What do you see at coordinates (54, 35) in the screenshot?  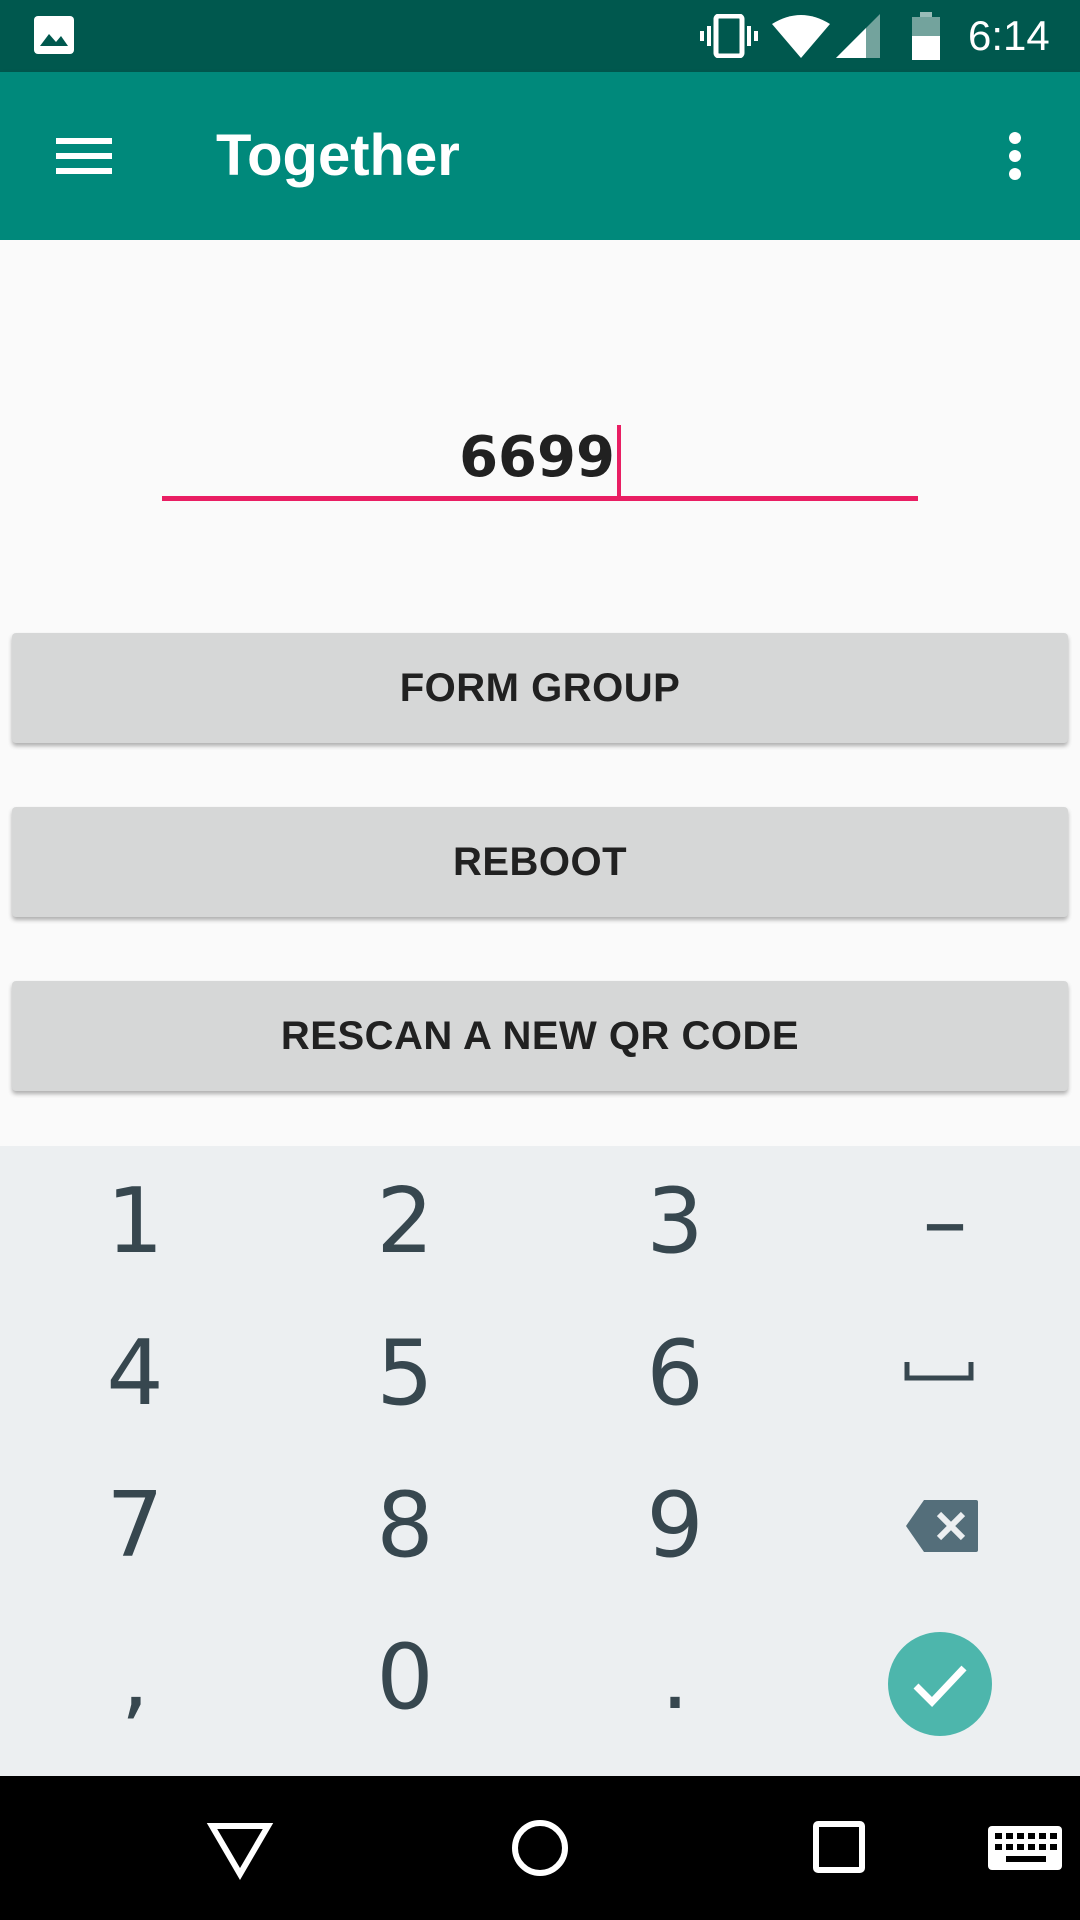 I see `gallery-icon` at bounding box center [54, 35].